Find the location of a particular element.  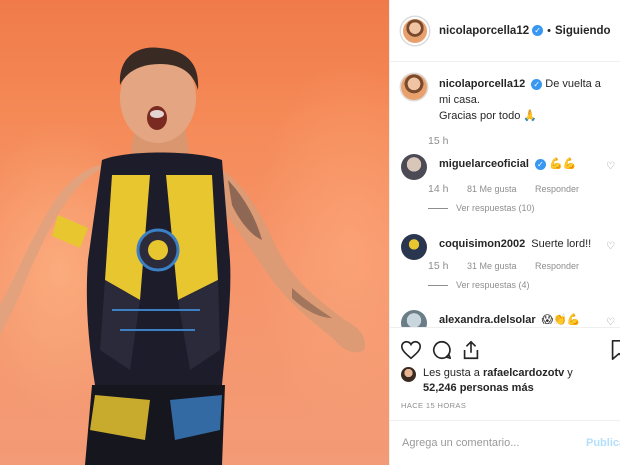

comment-meta: 14 h 81 Me gusta Responder is located at coordinates (511, 189).